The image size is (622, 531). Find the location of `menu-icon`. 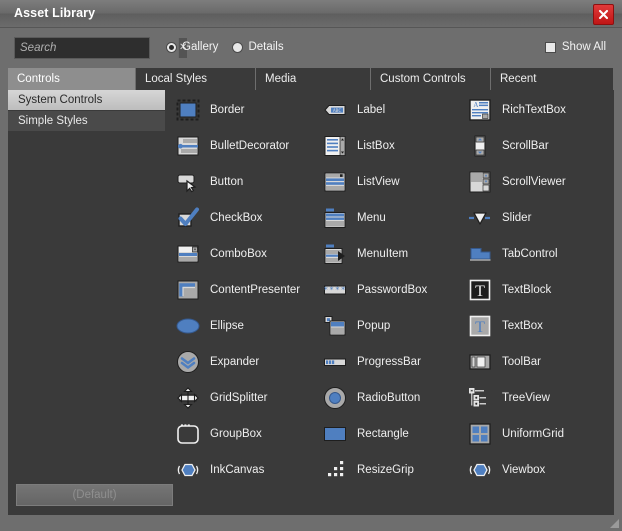

menu-icon is located at coordinates (335, 218).